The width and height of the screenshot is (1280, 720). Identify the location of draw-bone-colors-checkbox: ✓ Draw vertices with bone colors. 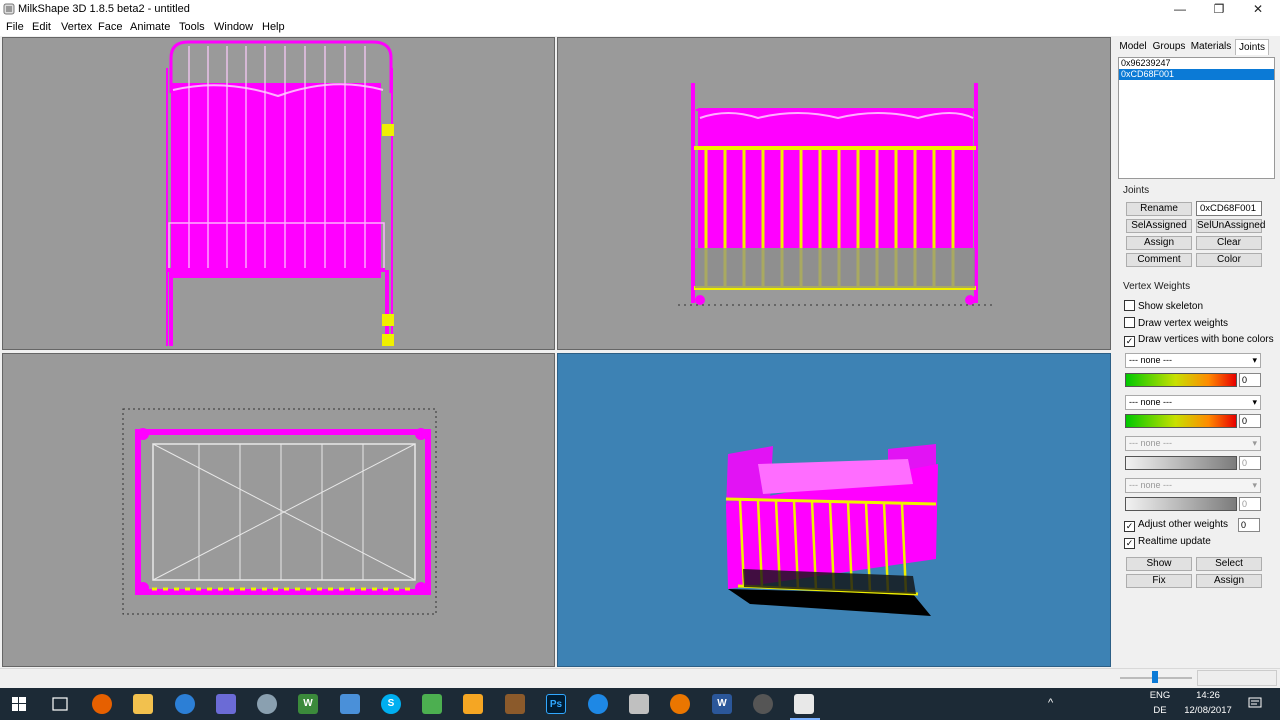
(1199, 340).